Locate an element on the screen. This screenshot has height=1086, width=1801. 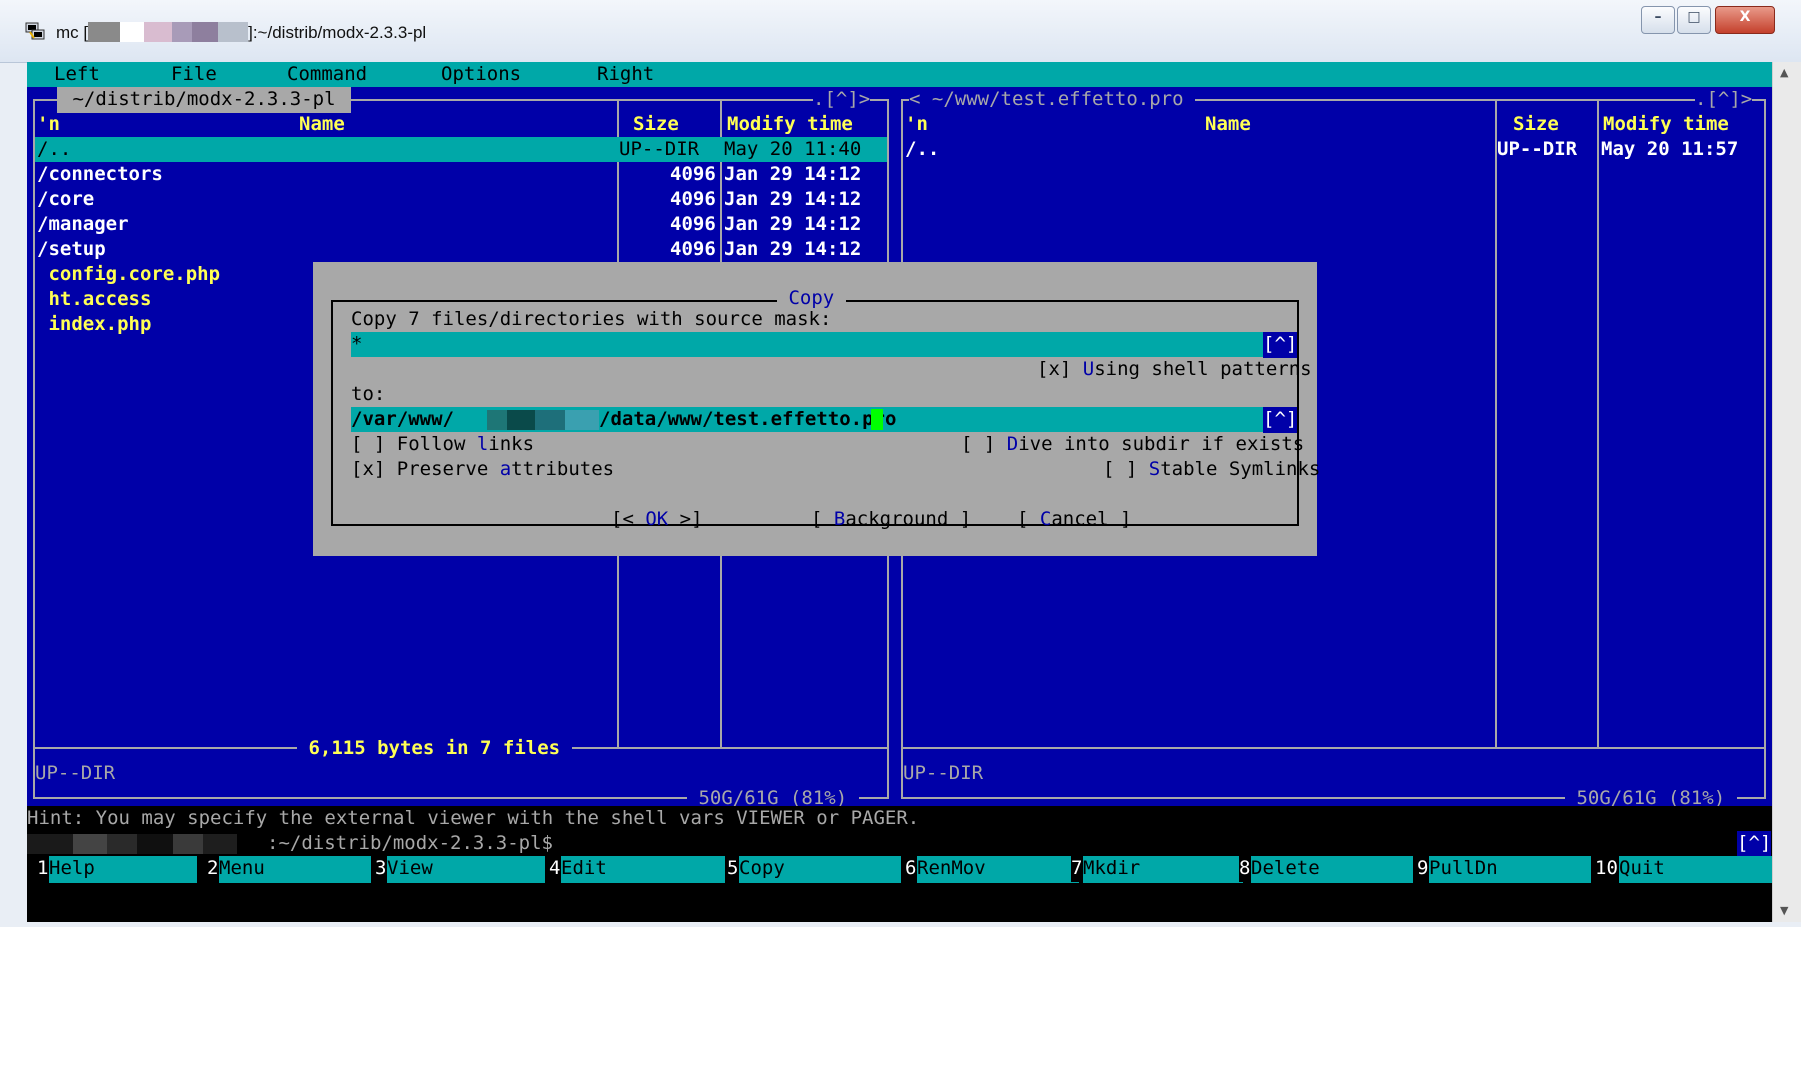
fkey-number: 2 is located at coordinates (213, 869).